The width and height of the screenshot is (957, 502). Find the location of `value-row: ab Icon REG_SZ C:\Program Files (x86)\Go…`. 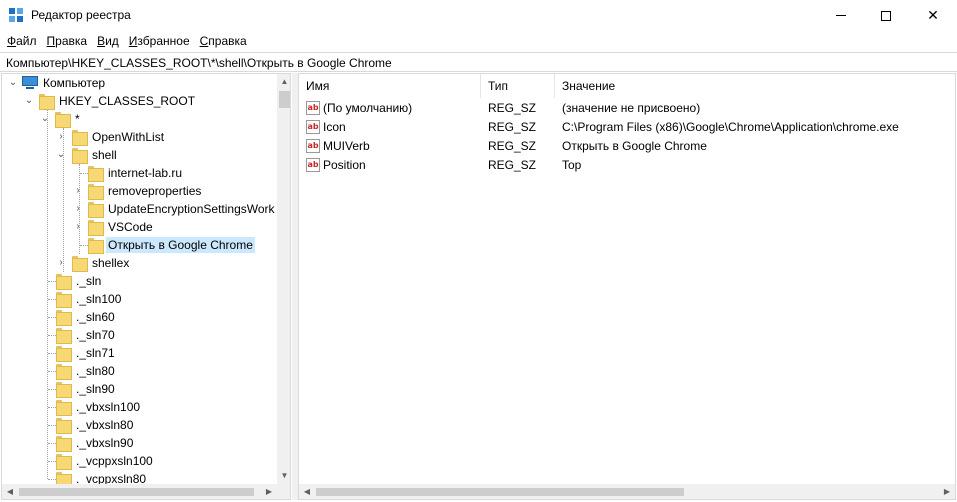

value-row: ab Icon REG_SZ C:\Program Files (x86)\Go… is located at coordinates (627, 127).